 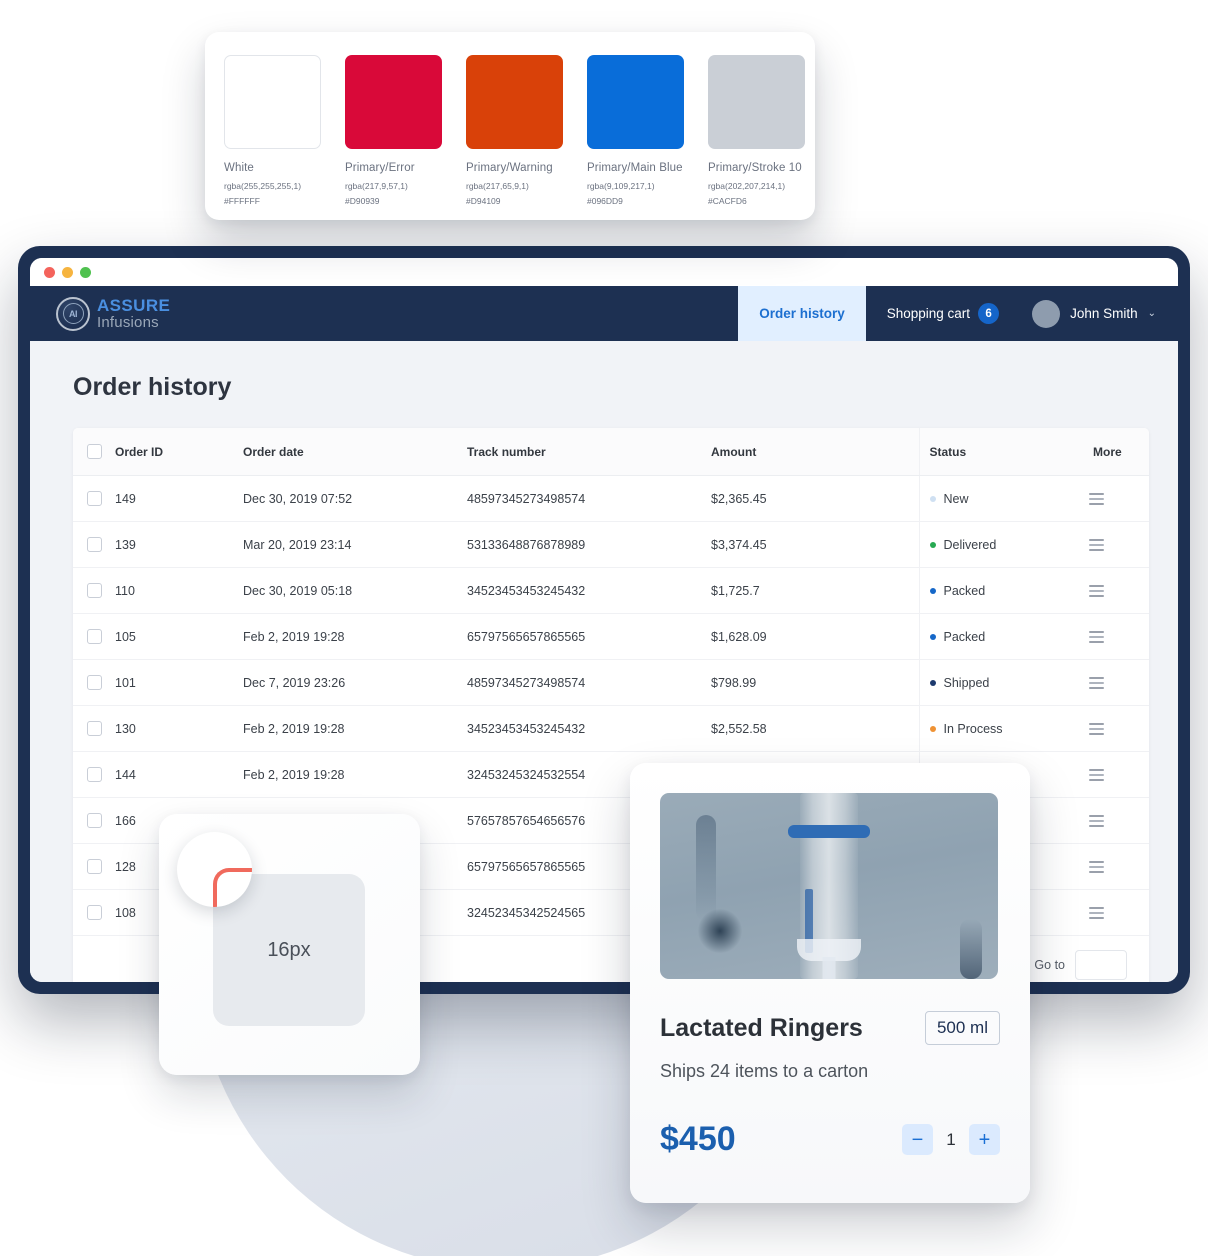 I want to click on color-swatch-rgba: rgba(202,207,214,1), so click(x=747, y=186).